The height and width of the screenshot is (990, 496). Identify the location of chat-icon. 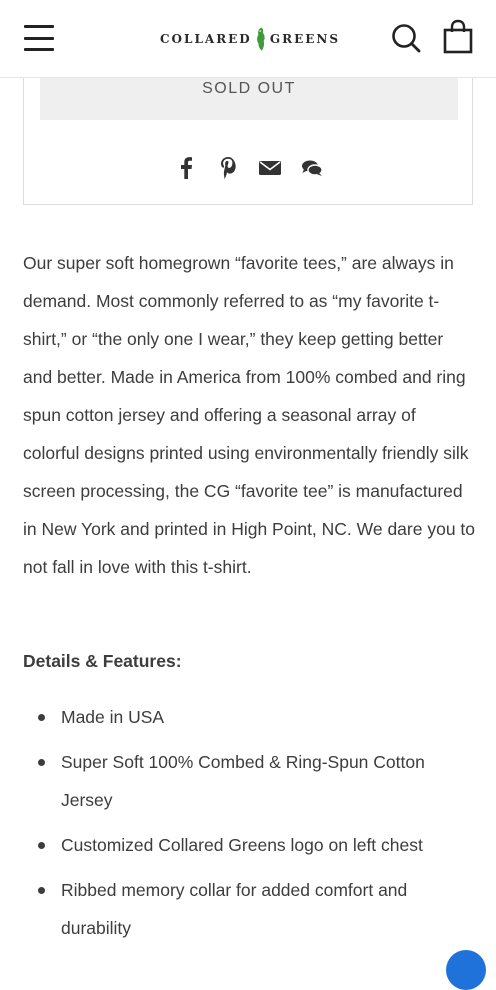
(466, 970).